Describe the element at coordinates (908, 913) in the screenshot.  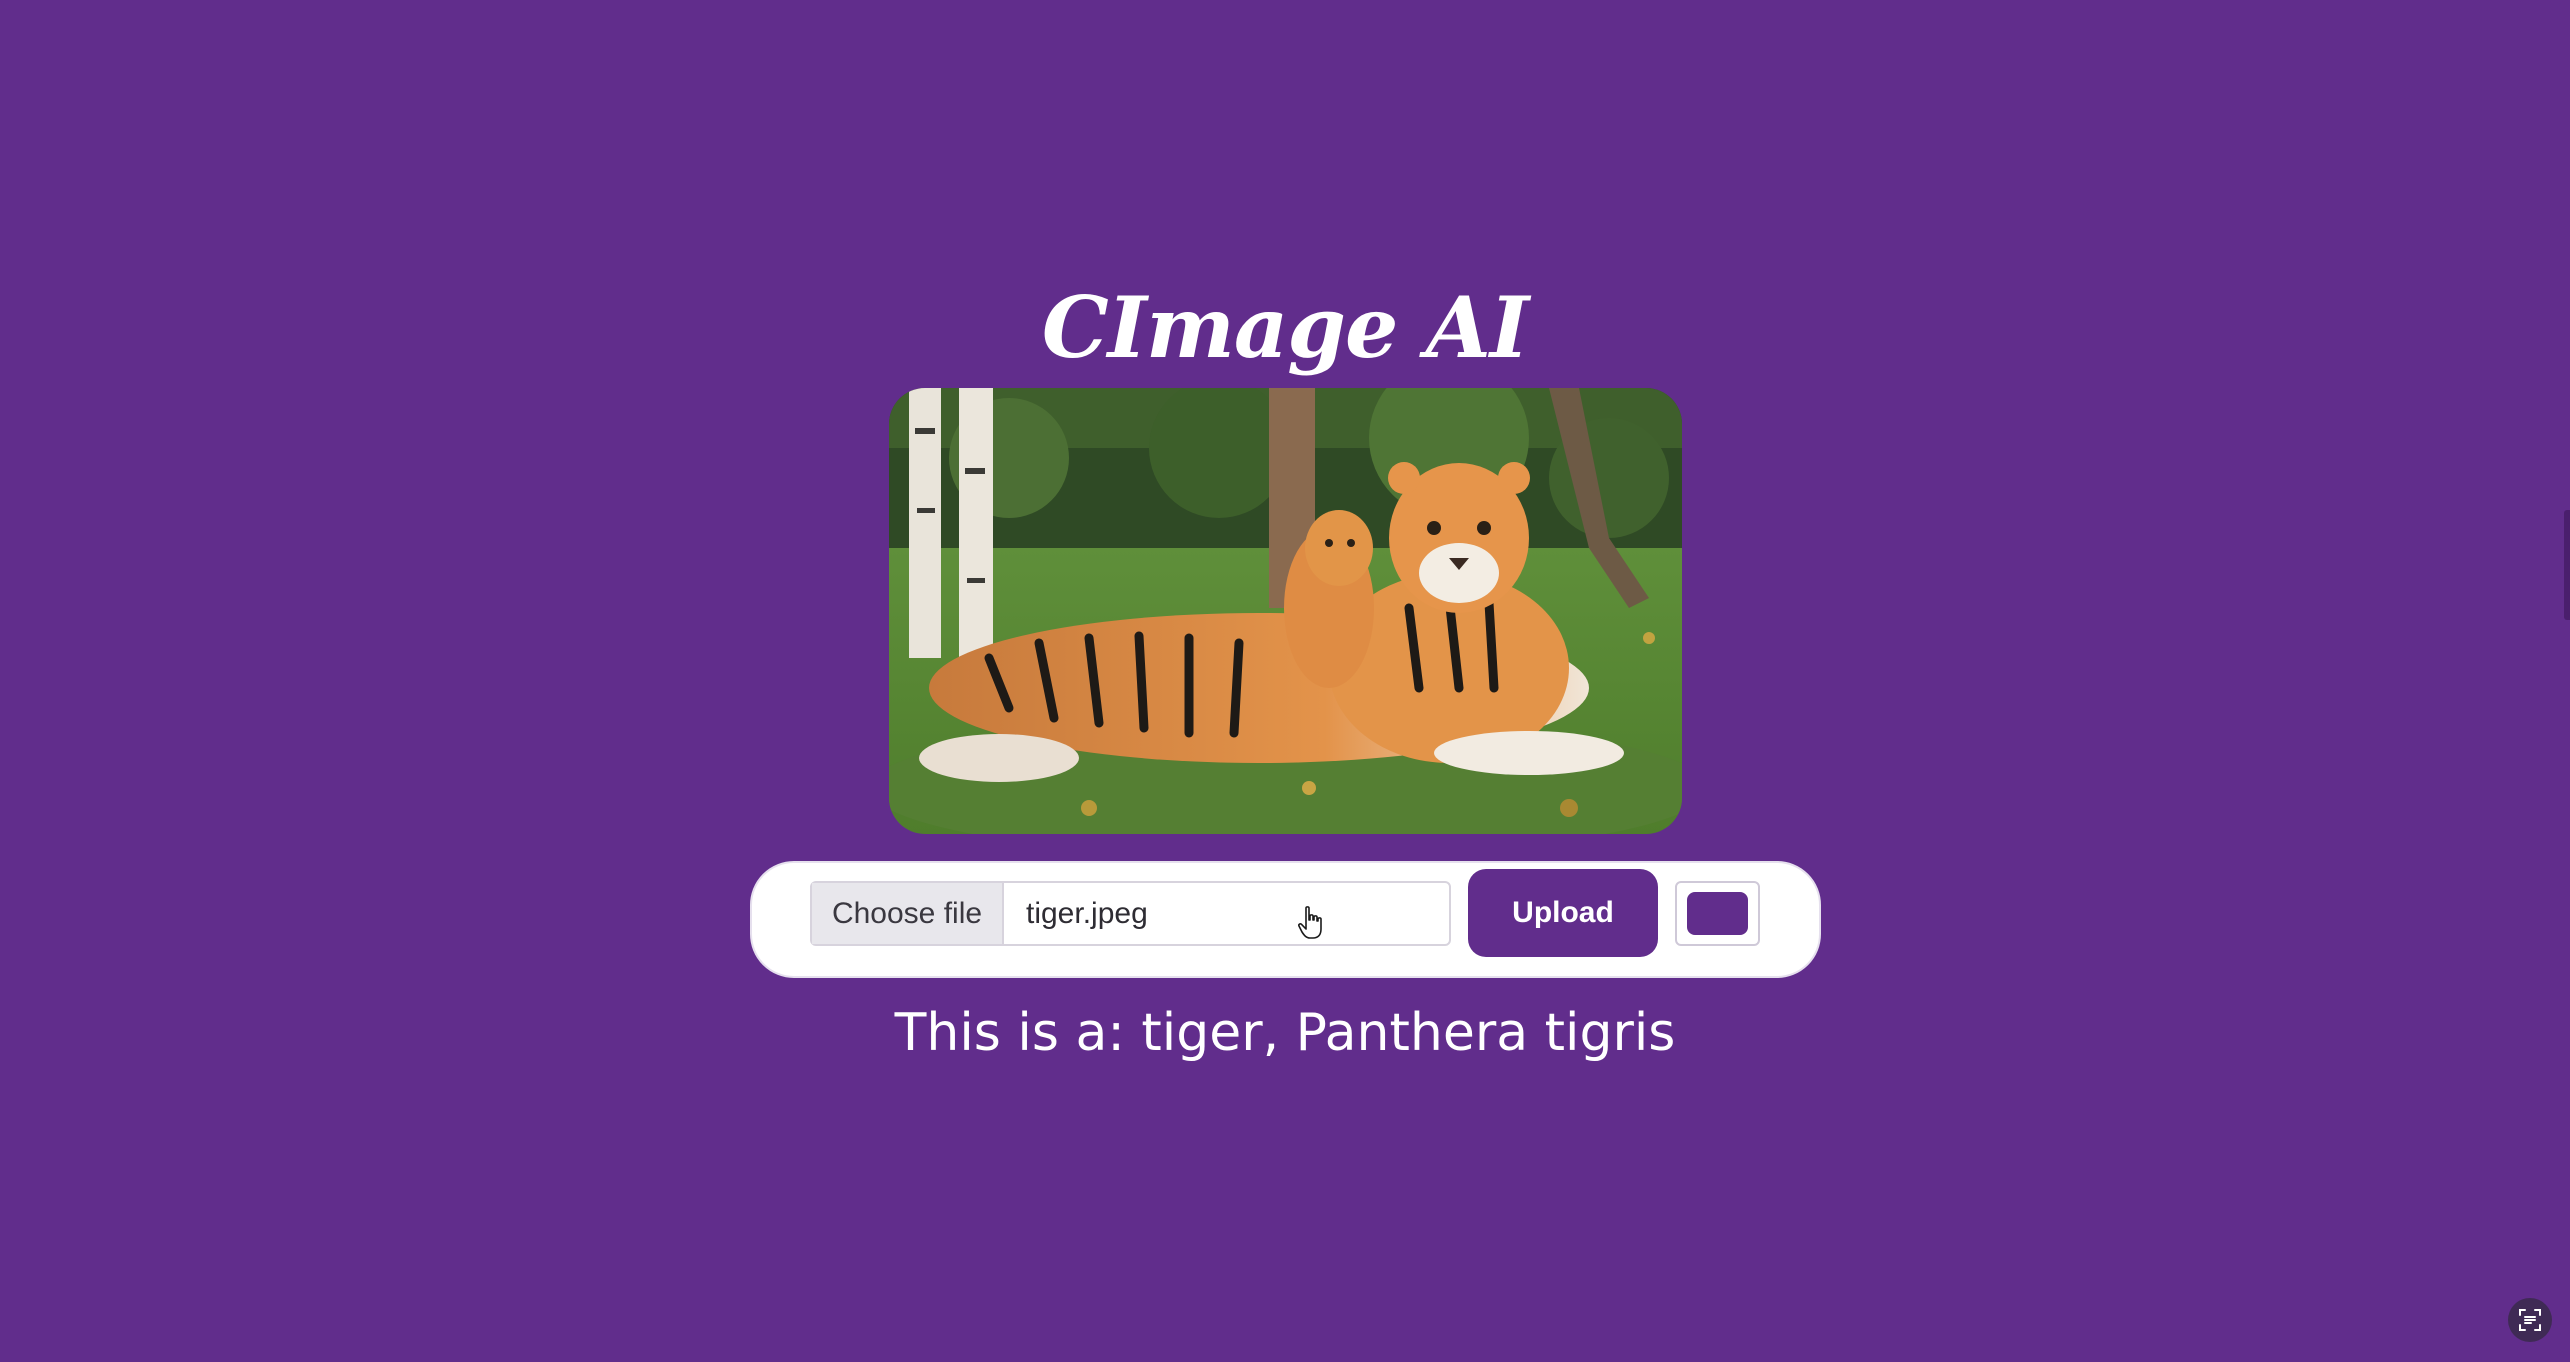
I see `choose-file-button: Choose file` at that location.